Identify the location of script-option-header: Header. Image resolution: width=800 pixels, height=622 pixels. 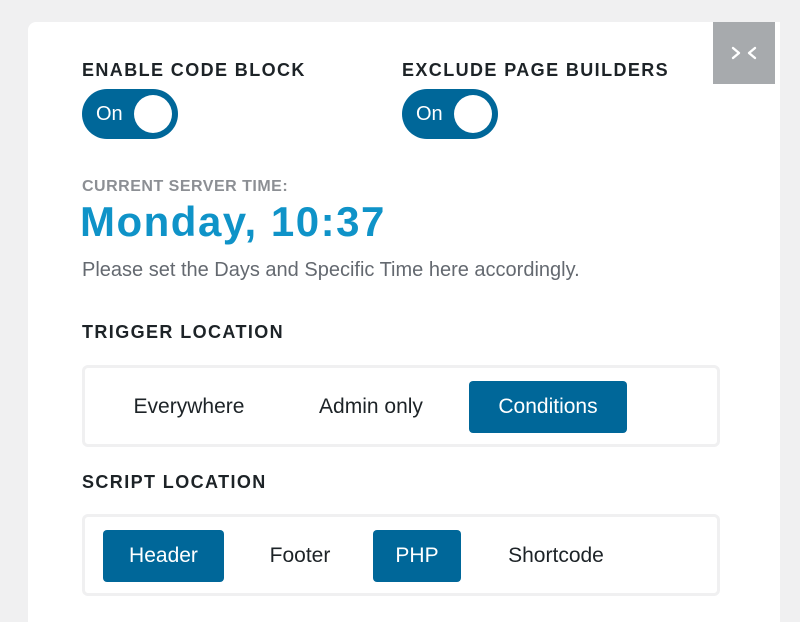
(163, 556).